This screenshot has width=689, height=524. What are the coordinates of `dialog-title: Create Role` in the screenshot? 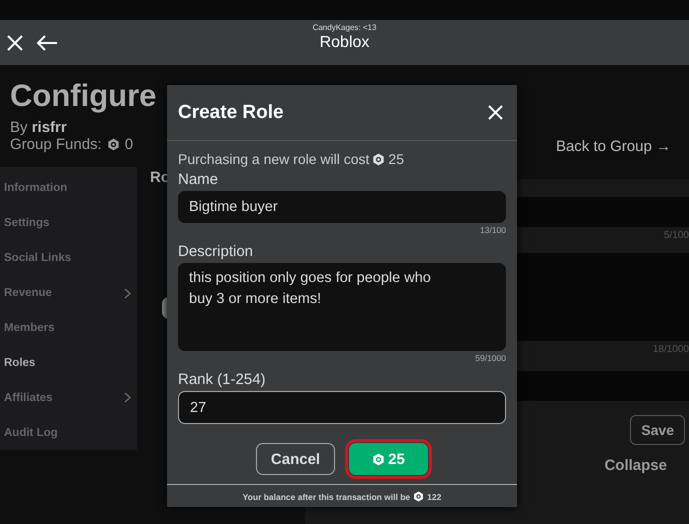 It's located at (231, 113).